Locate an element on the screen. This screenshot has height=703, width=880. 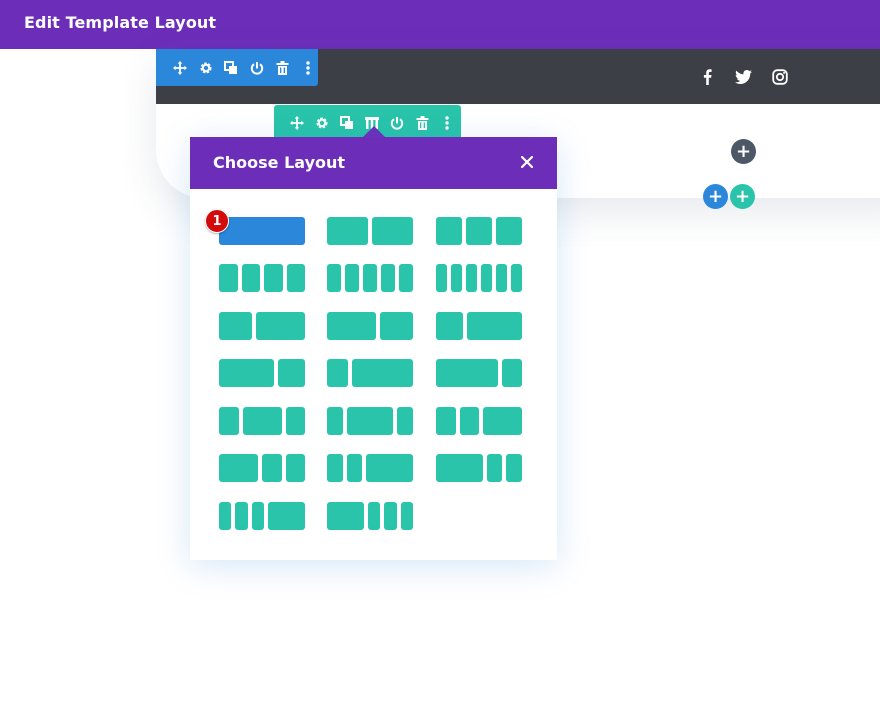
modal-pointer is located at coordinates (374, 131).